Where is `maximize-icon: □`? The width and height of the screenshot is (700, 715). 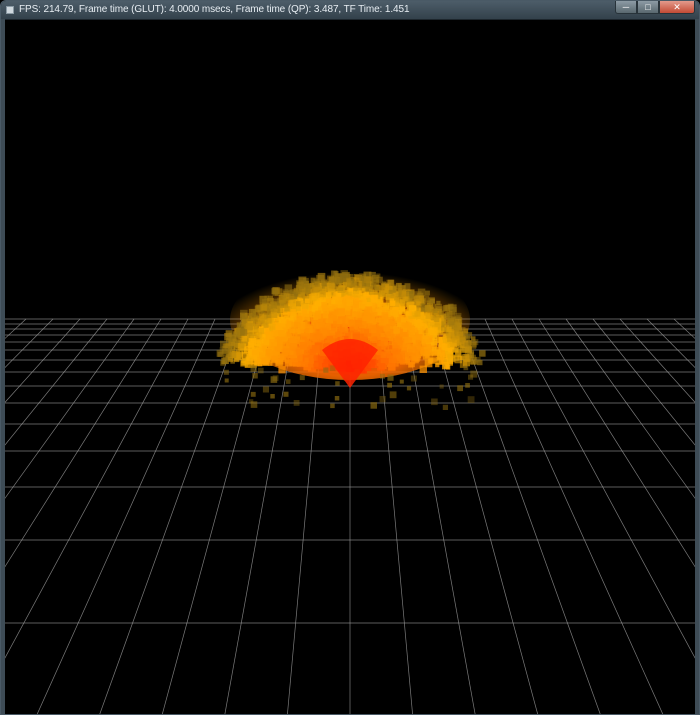
maximize-icon: □ is located at coordinates (648, 7).